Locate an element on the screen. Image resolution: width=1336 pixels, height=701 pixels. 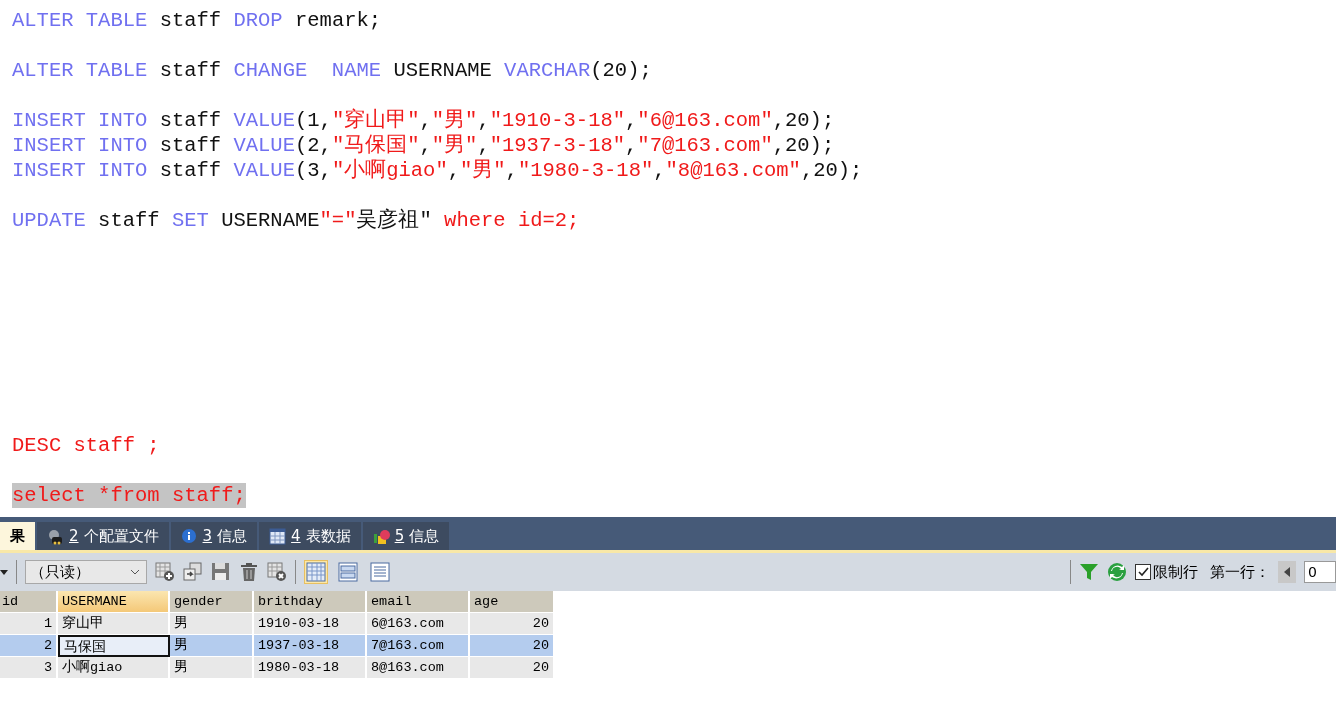
chevron-icon is located at coordinates (135, 572).